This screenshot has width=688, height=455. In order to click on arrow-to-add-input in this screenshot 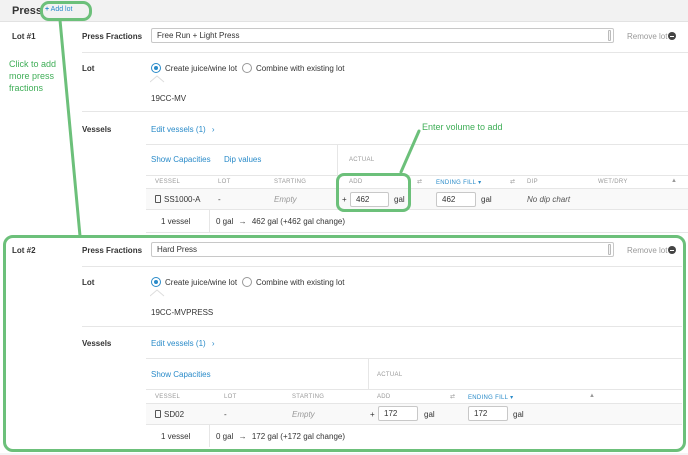, I will do `click(410, 151)`.